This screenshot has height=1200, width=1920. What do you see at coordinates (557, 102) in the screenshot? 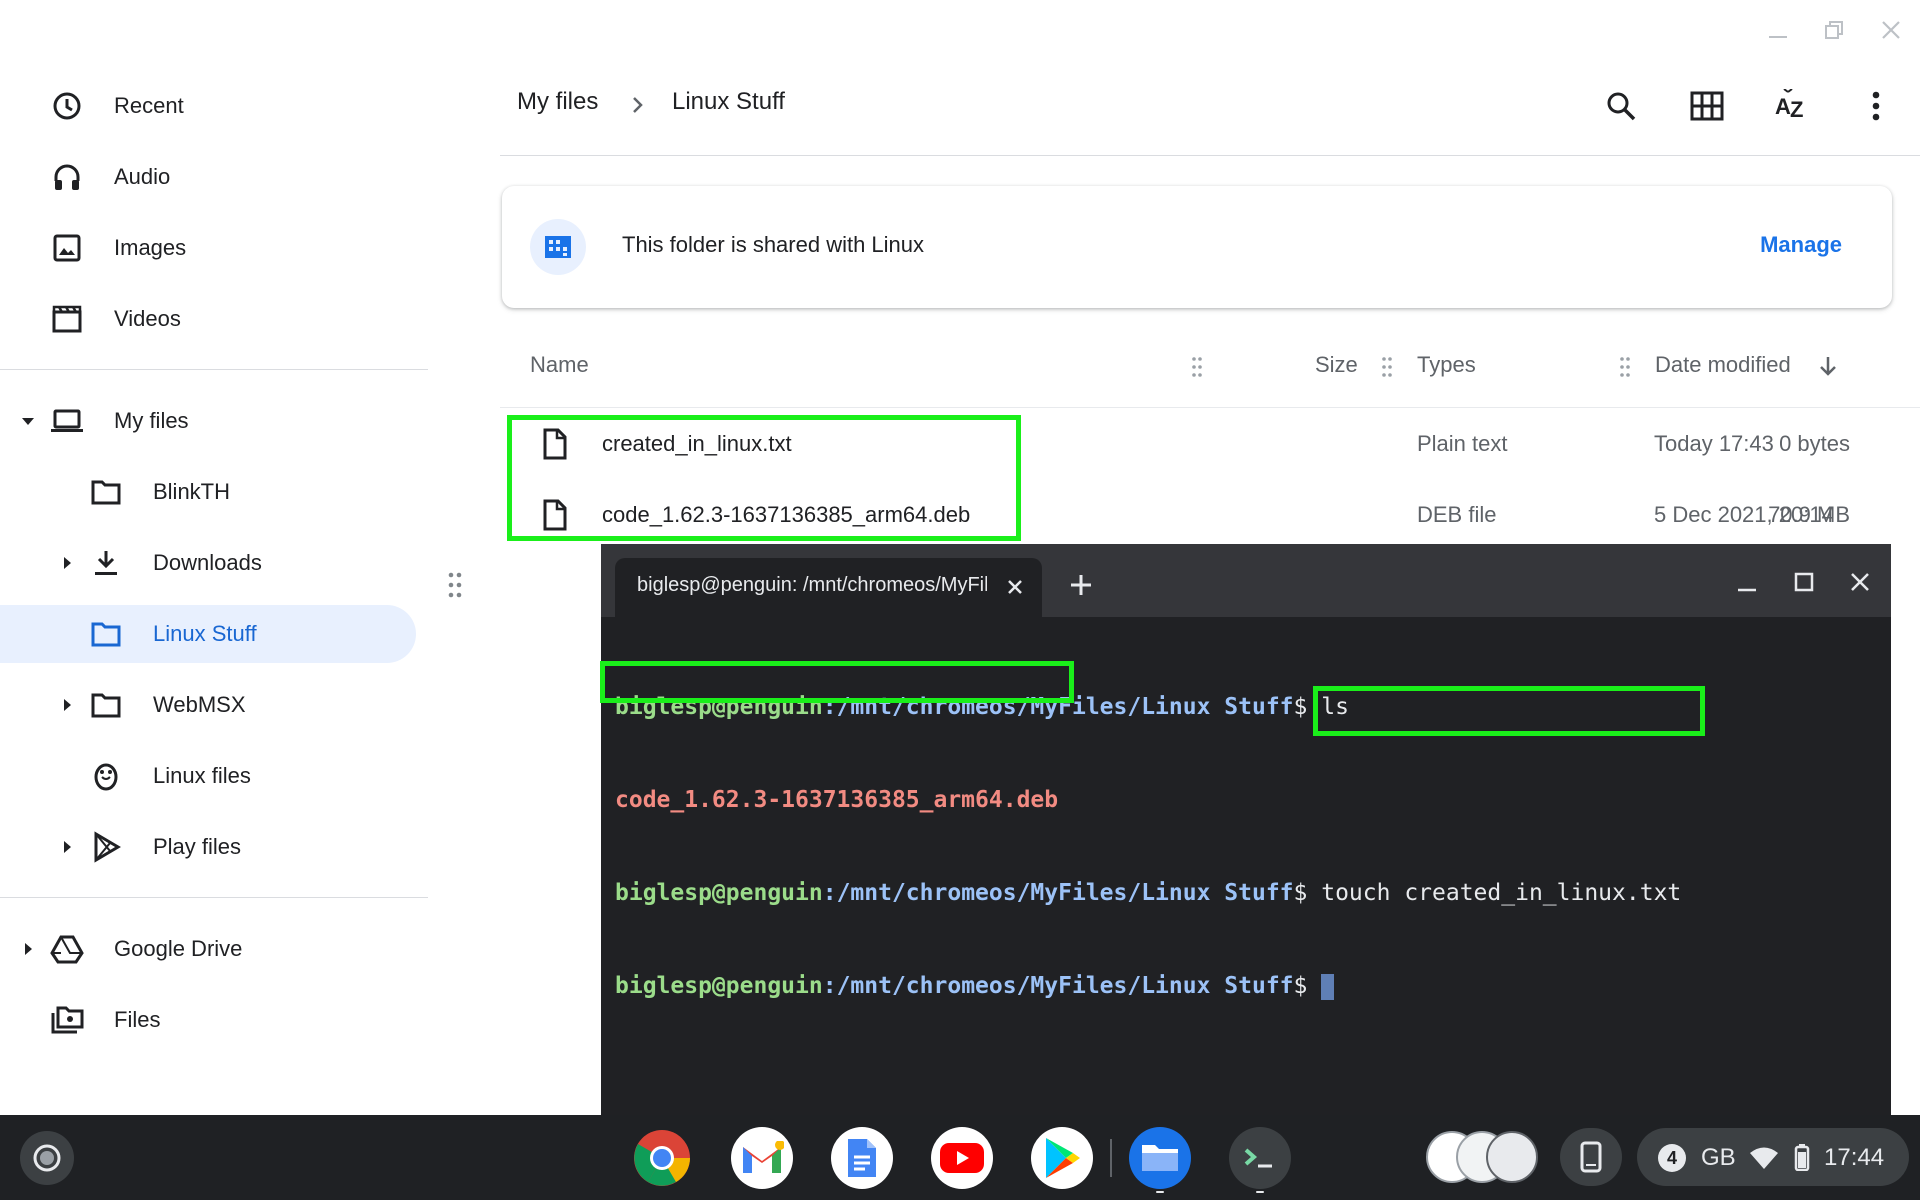
I see `breadcrumb-my-files: My files` at bounding box center [557, 102].